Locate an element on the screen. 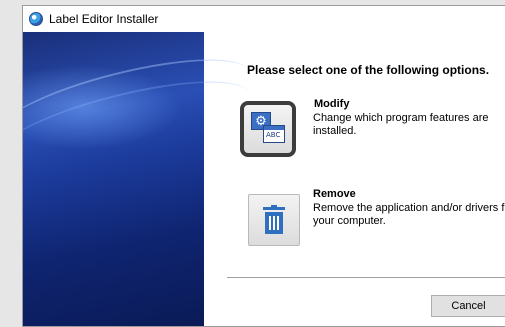  abc-icon-label: ABC is located at coordinates (273, 135).